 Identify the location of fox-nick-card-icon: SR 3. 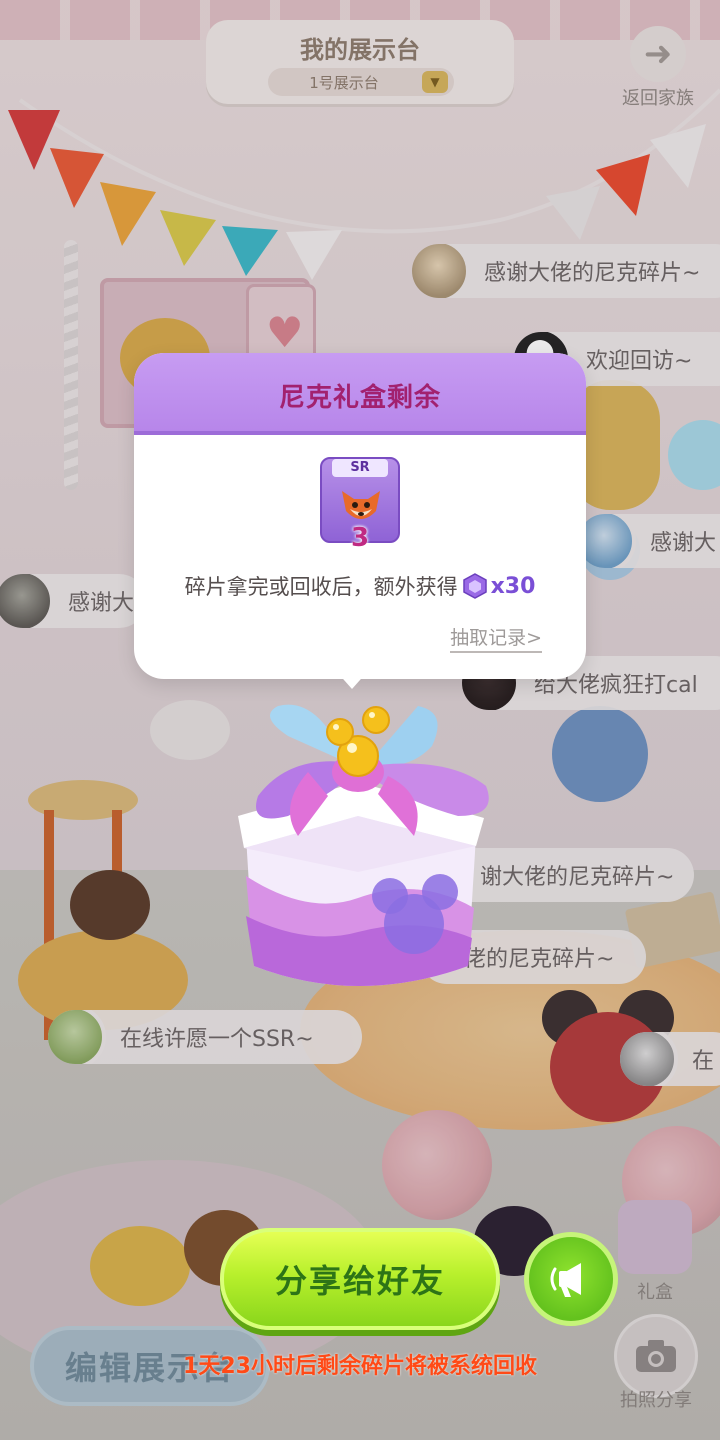
(360, 504).